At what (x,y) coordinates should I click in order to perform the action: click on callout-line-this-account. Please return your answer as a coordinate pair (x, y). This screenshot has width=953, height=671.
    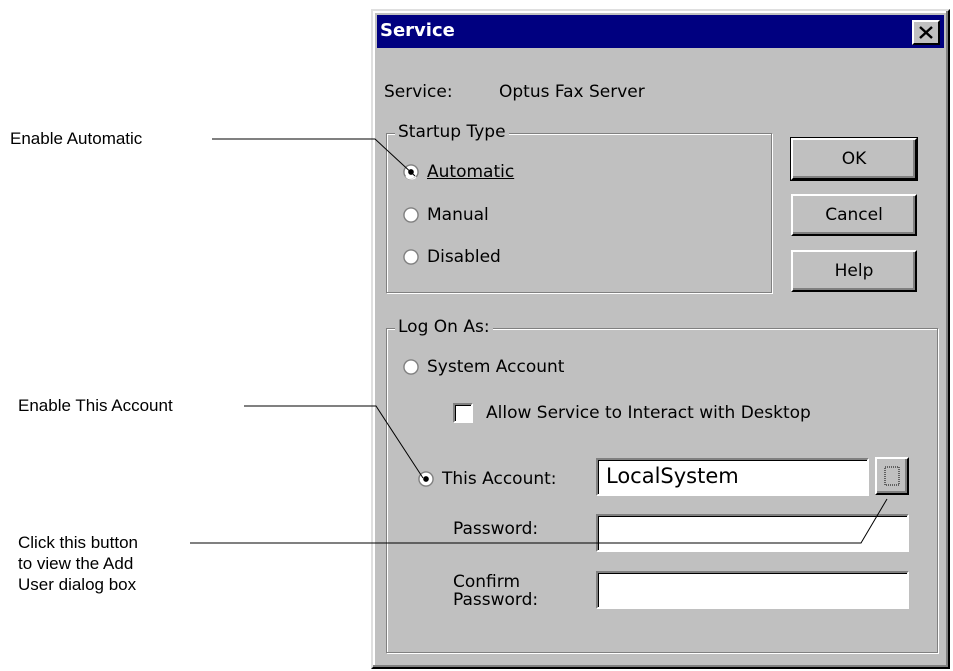
    Looking at the image, I should click on (334, 442).